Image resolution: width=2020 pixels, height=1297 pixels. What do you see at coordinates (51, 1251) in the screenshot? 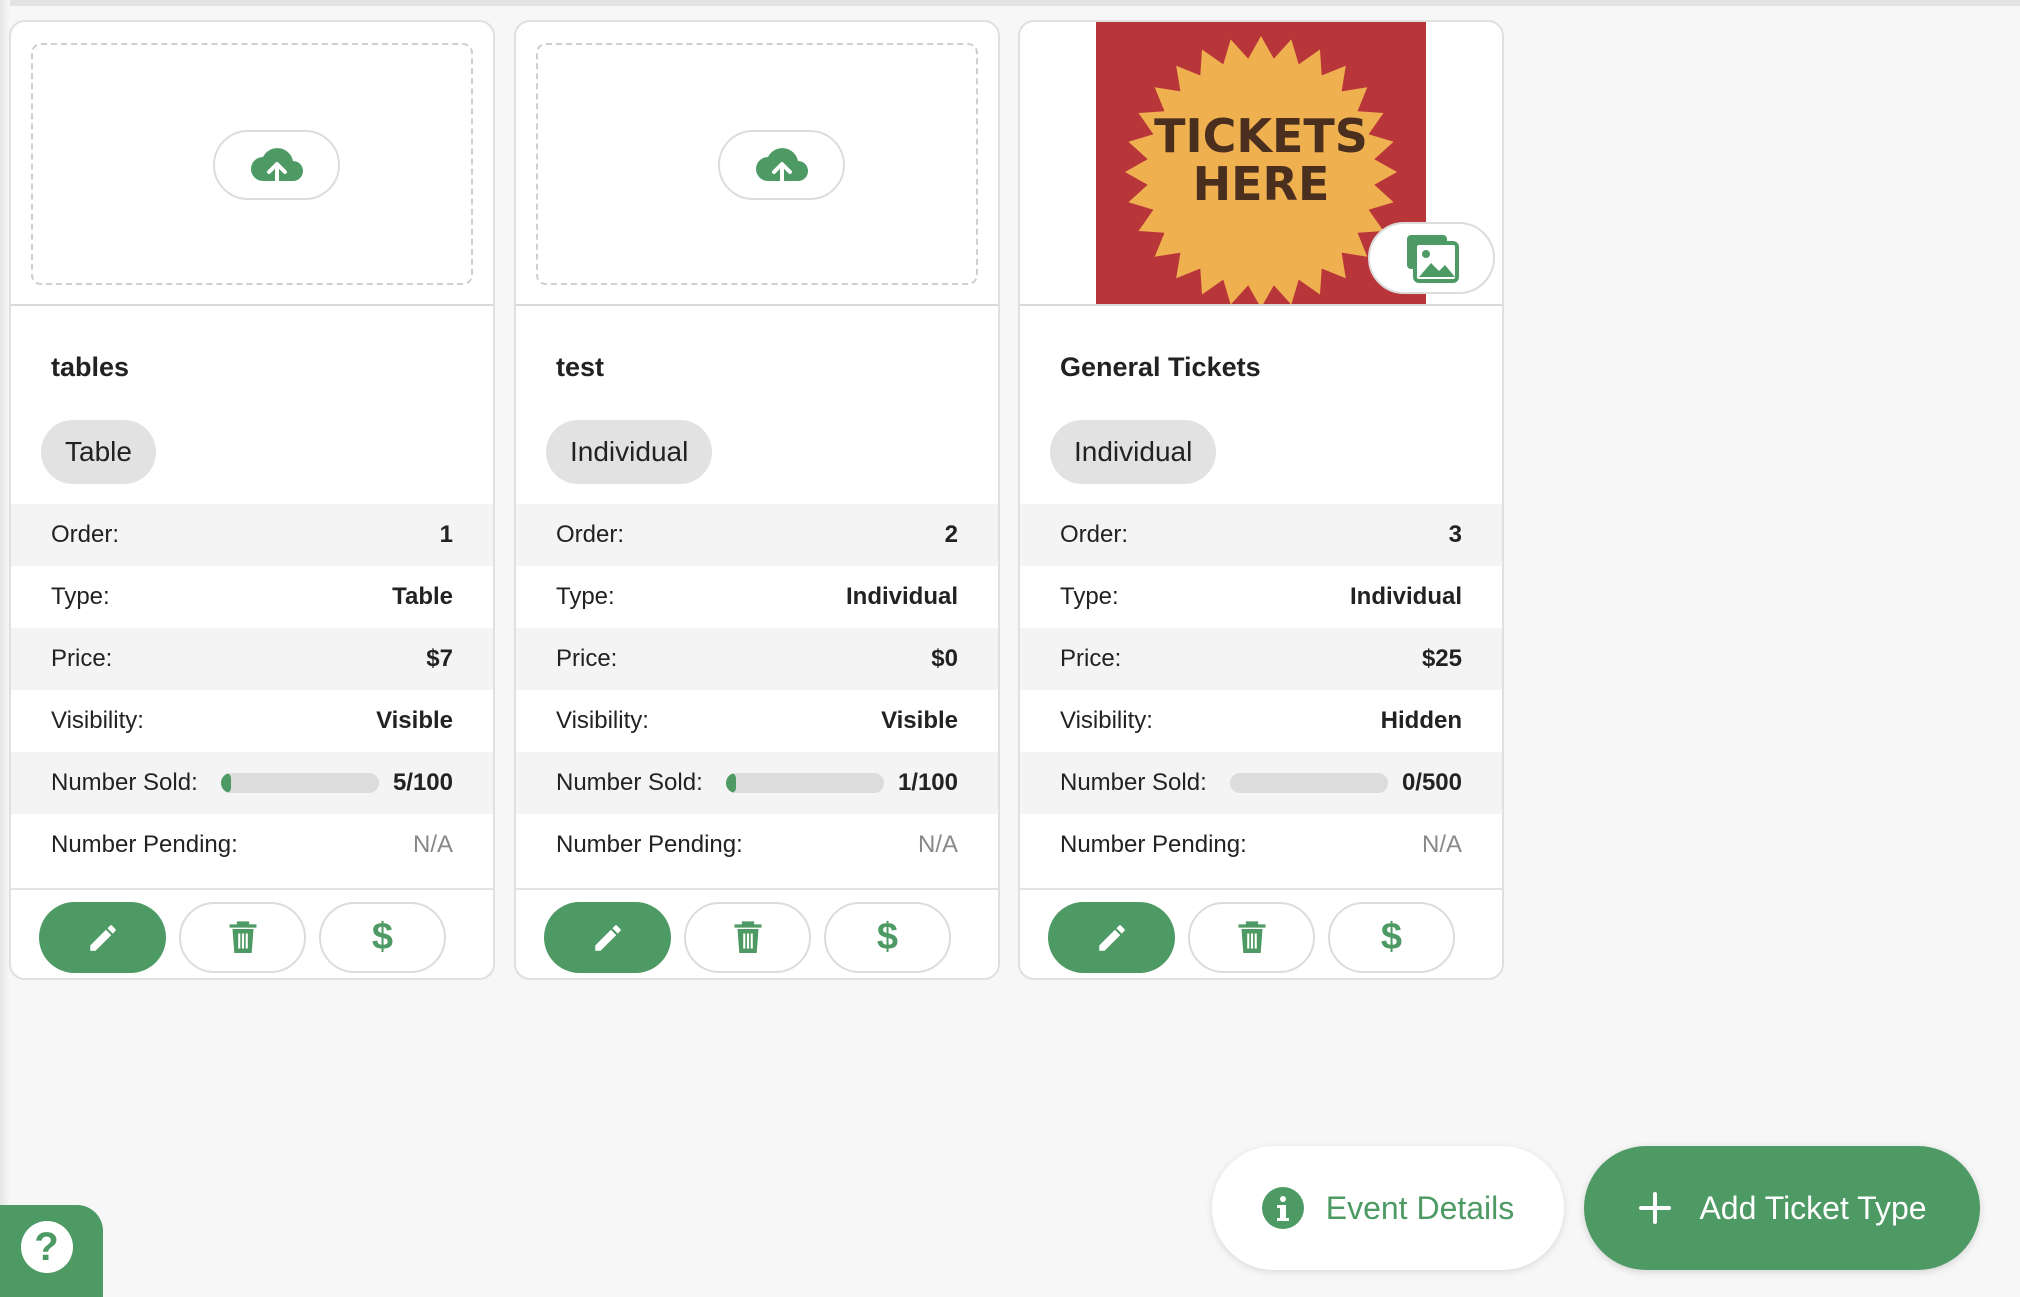
I see `help-button: ?` at bounding box center [51, 1251].